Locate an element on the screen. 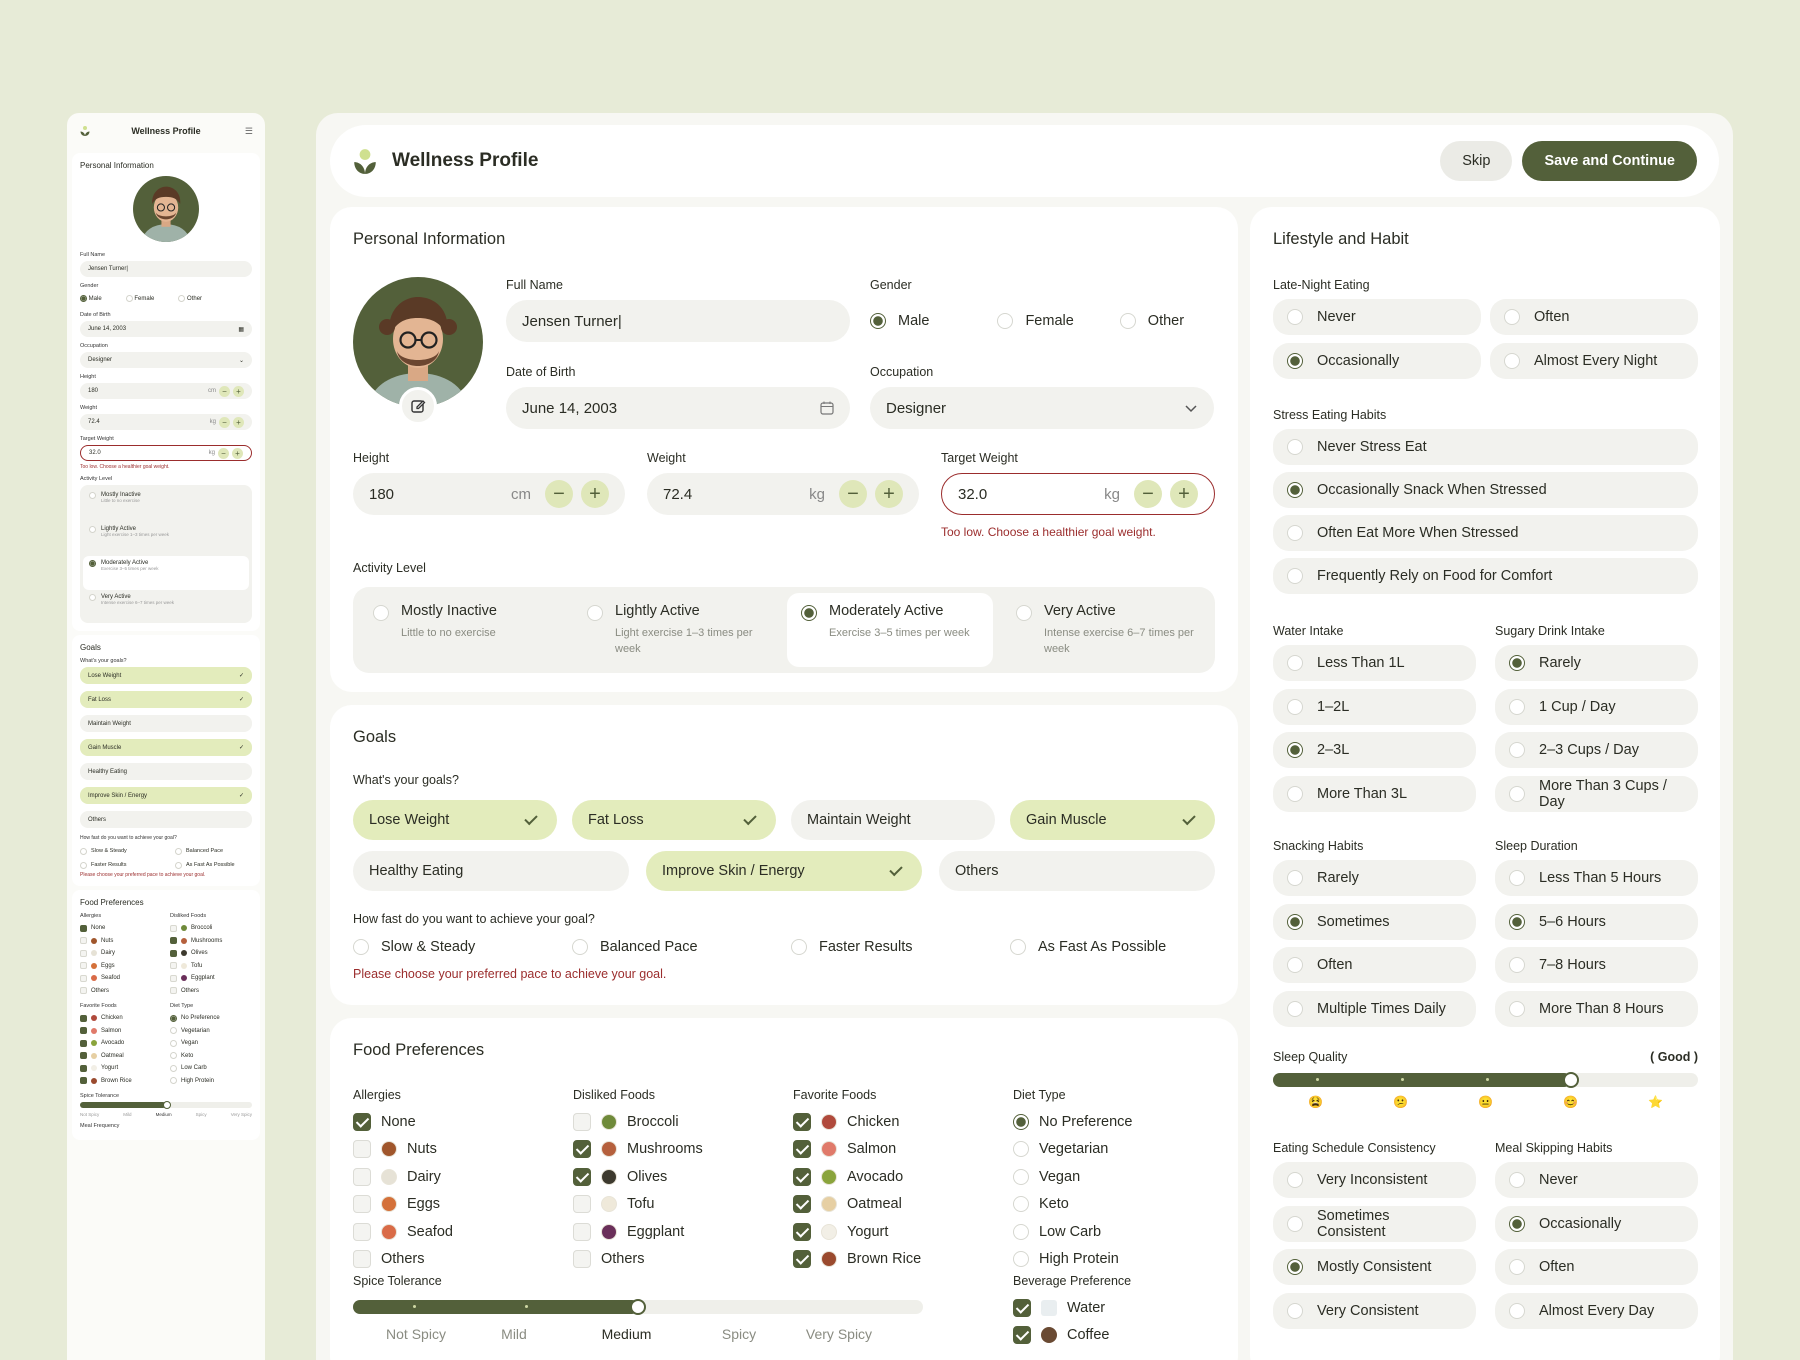 This screenshot has width=1800, height=1360. height-decrement-button: − is located at coordinates (559, 494).